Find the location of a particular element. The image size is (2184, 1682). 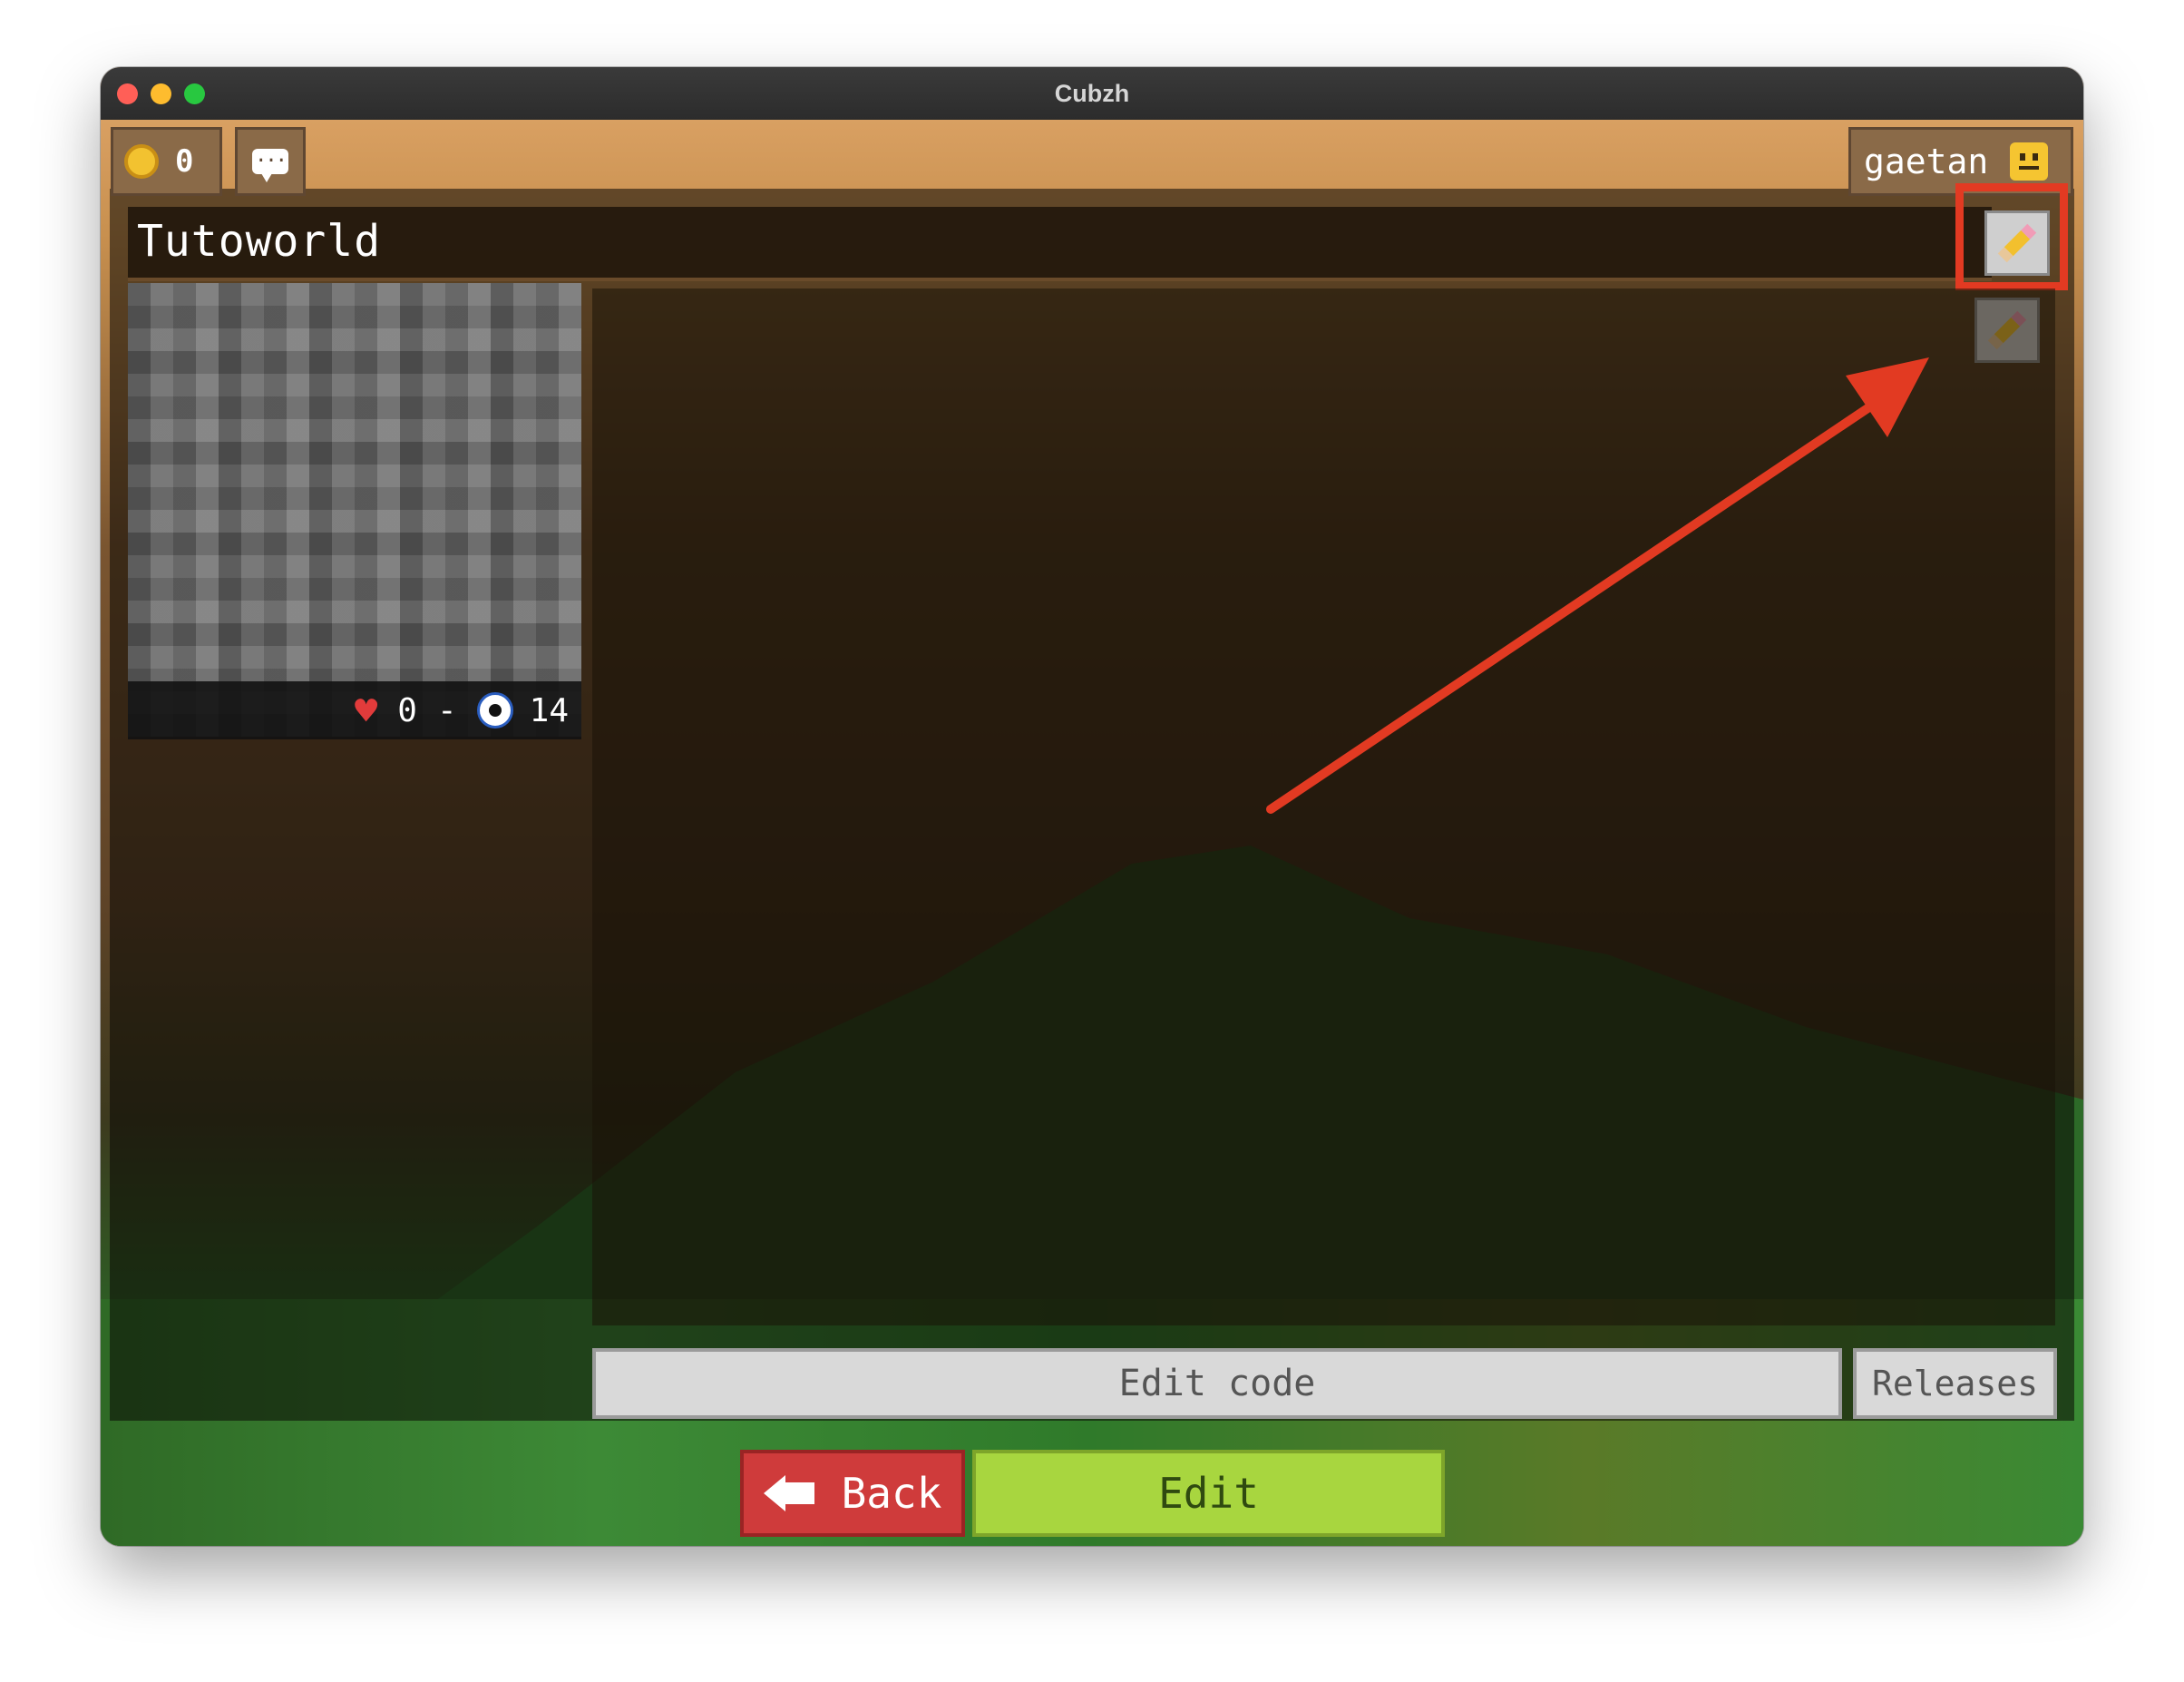

back-label: Back is located at coordinates (891, 1493).